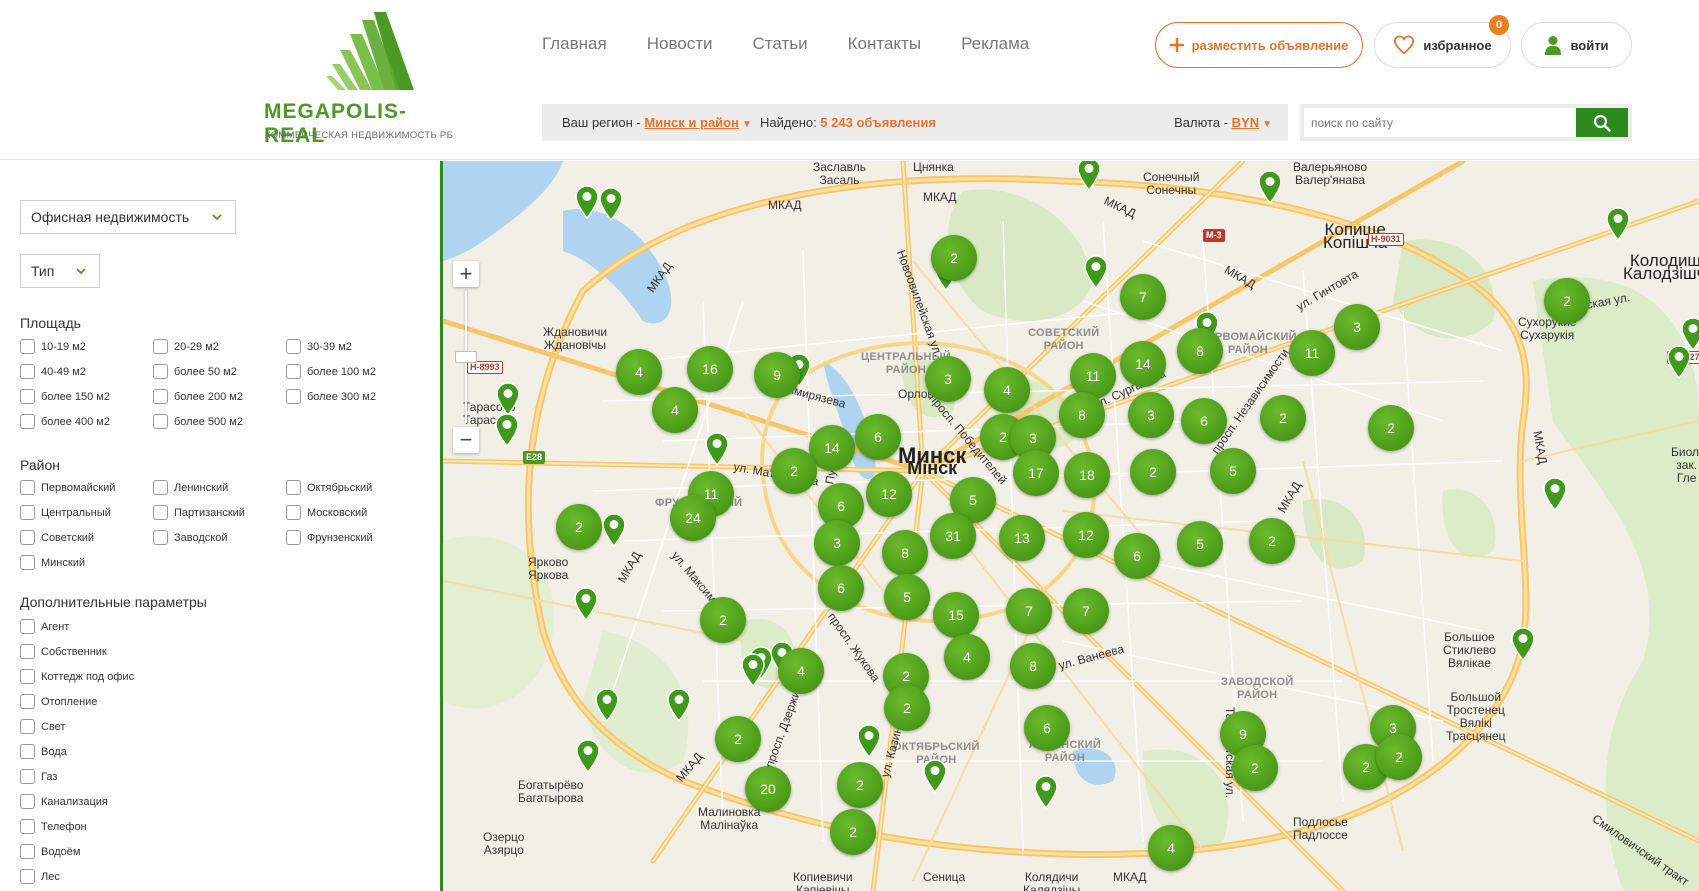 This screenshot has width=1699, height=891. Describe the element at coordinates (57, 537) in the screenshot. I see `district-option: Советский` at that location.